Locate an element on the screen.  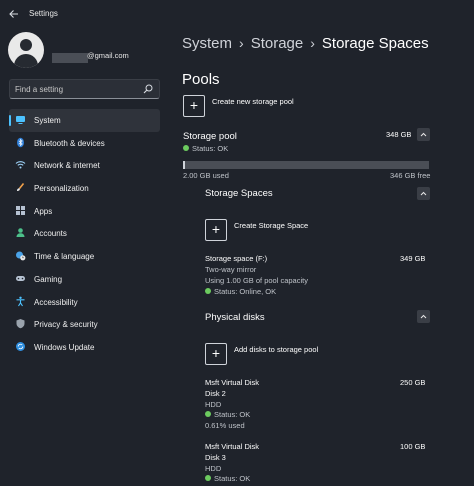
sidebar-item-label: Apps is located at coordinates (43, 211).